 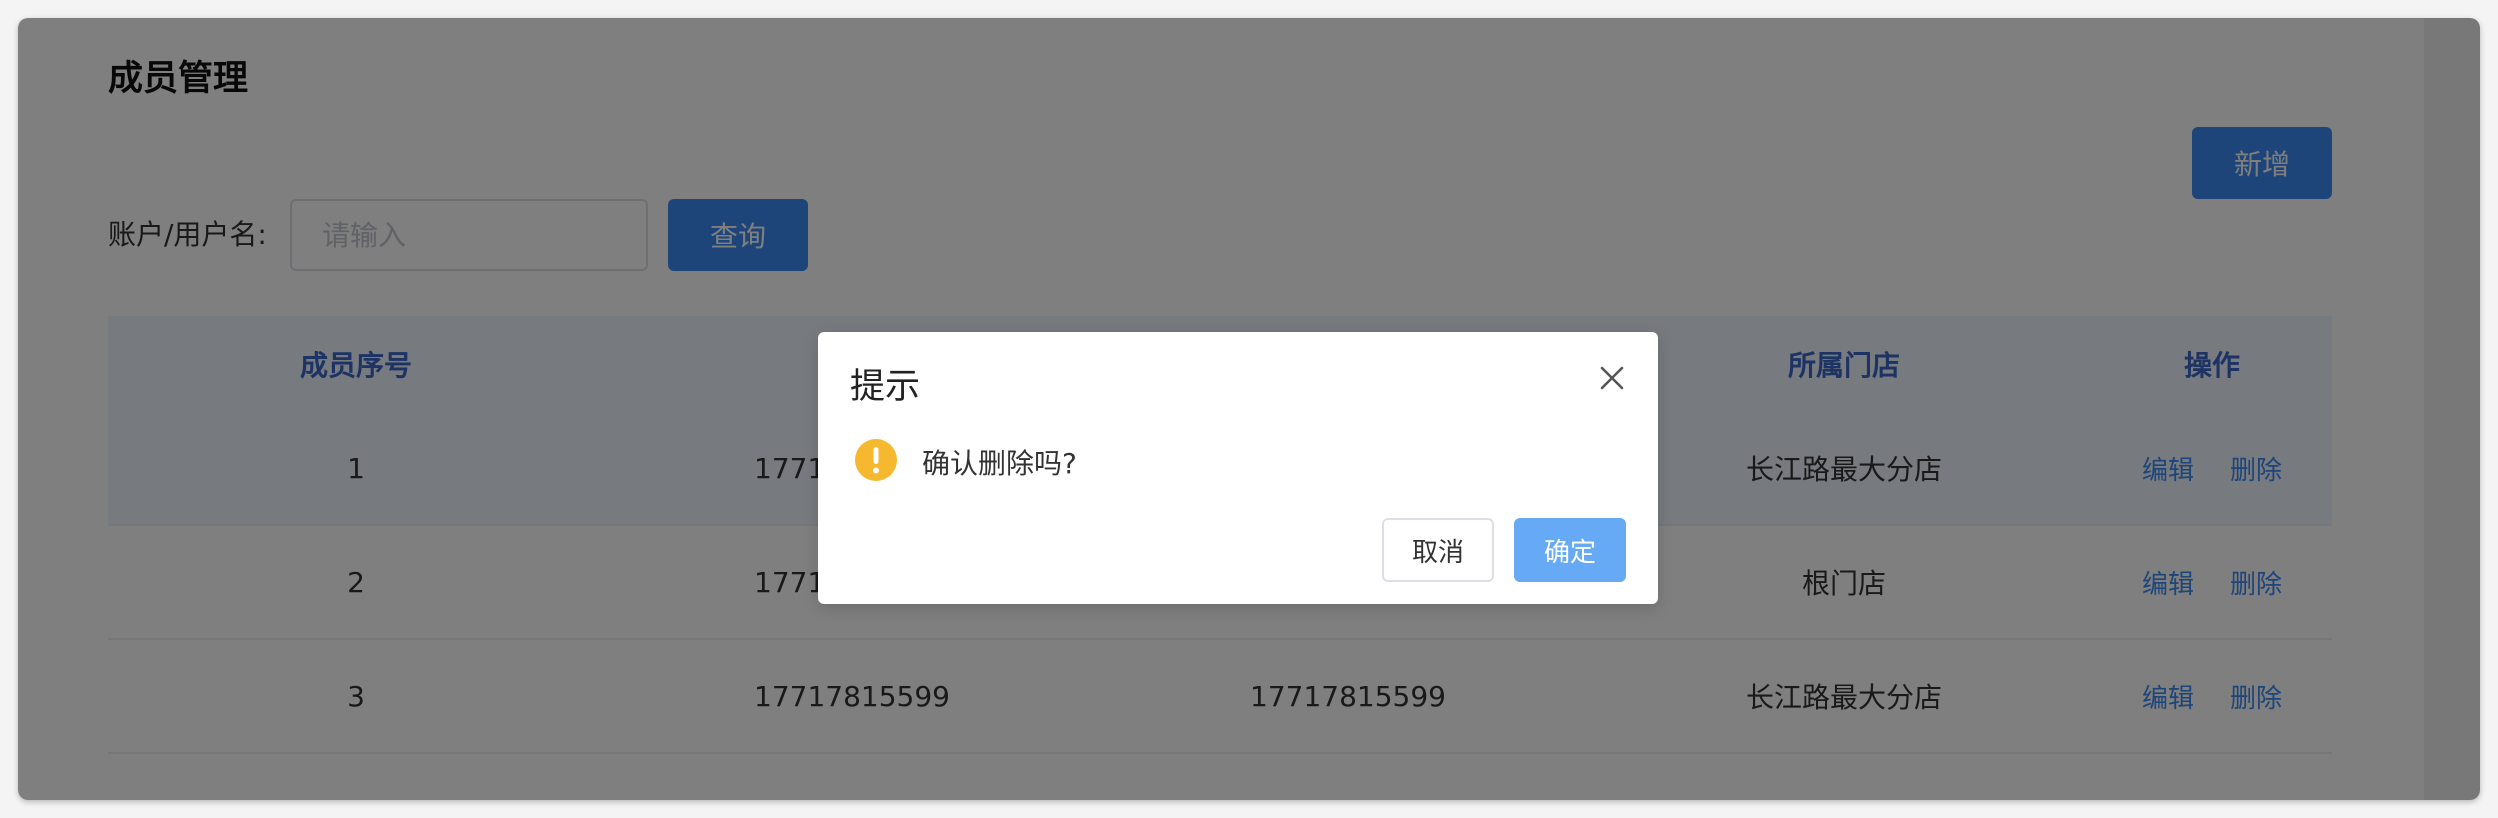 What do you see at coordinates (885, 387) in the screenshot?
I see `dialog-title: 提示` at bounding box center [885, 387].